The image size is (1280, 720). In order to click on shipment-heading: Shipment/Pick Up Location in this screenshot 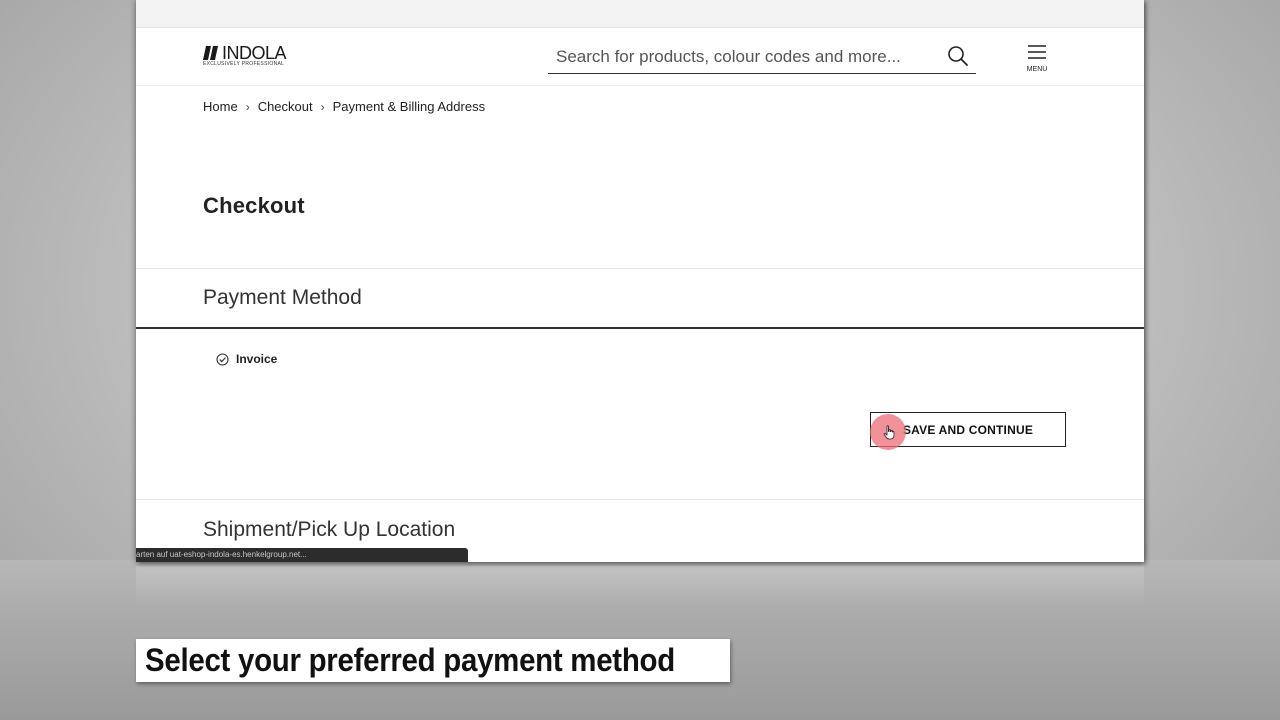, I will do `click(329, 530)`.